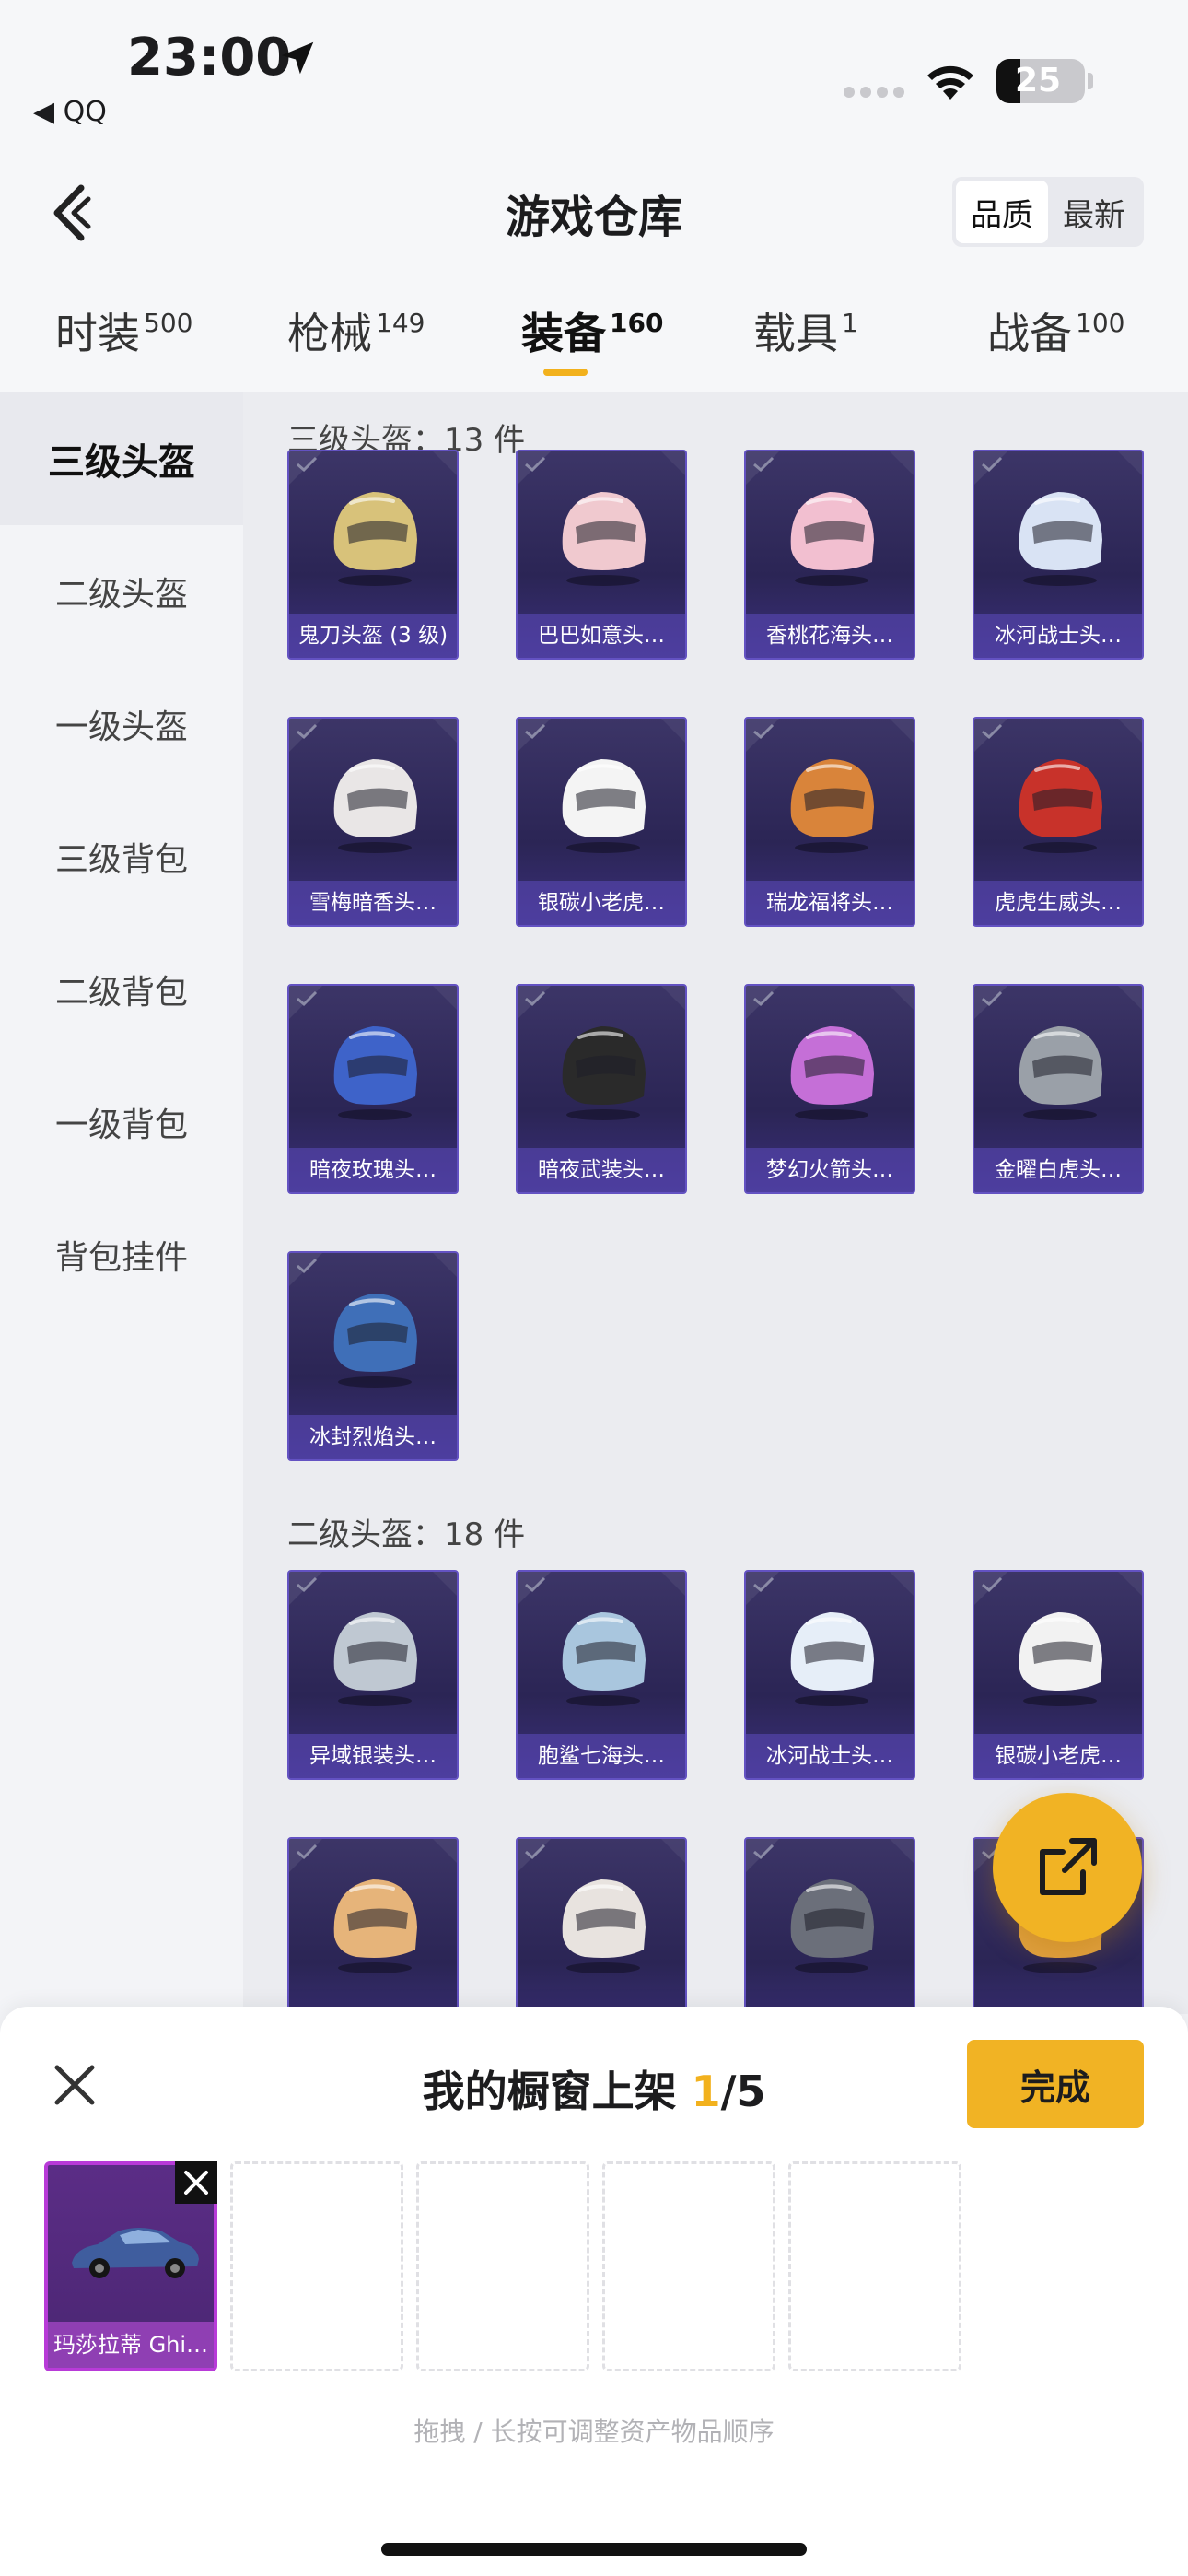  Describe the element at coordinates (950, 82) in the screenshot. I see `wifi-icon` at that location.